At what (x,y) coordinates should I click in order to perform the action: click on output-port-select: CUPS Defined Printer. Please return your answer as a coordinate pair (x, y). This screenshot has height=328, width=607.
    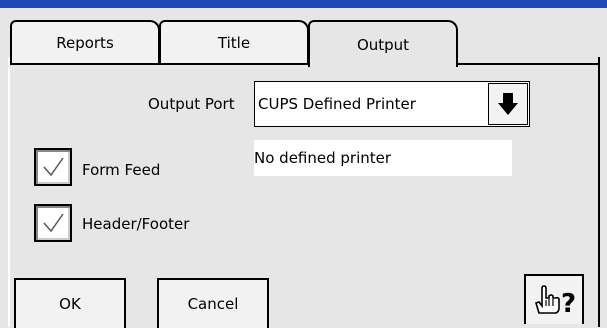
    Looking at the image, I should click on (392, 104).